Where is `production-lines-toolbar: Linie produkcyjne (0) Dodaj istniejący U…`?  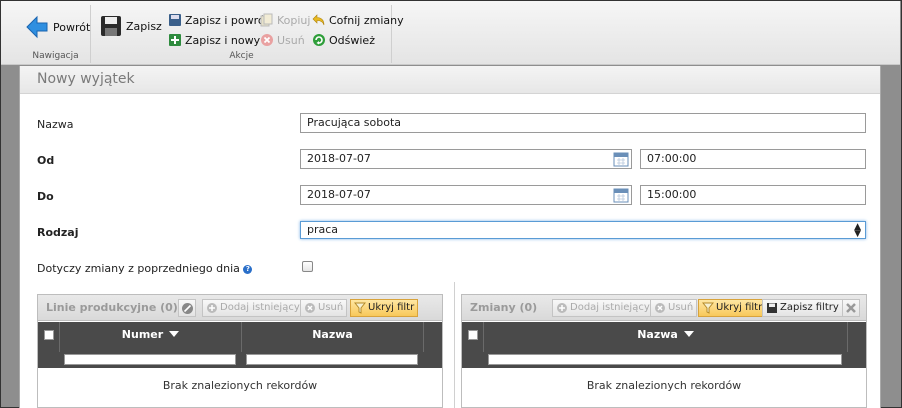
production-lines-toolbar: Linie produkcyjne (0) Dodaj istniejący U… is located at coordinates (240, 308).